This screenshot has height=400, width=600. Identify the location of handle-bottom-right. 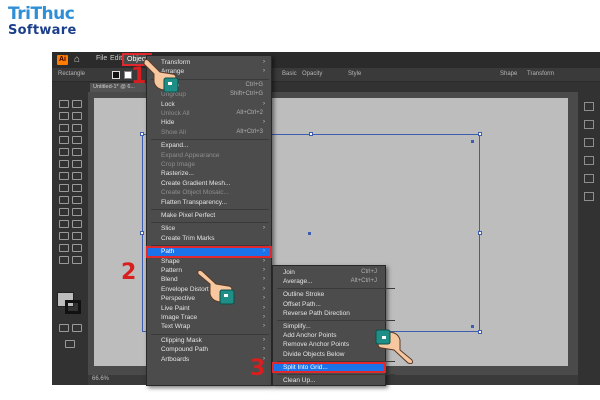
(480, 332).